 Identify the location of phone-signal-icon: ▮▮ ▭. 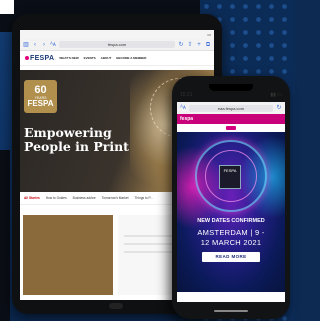
(276, 94).